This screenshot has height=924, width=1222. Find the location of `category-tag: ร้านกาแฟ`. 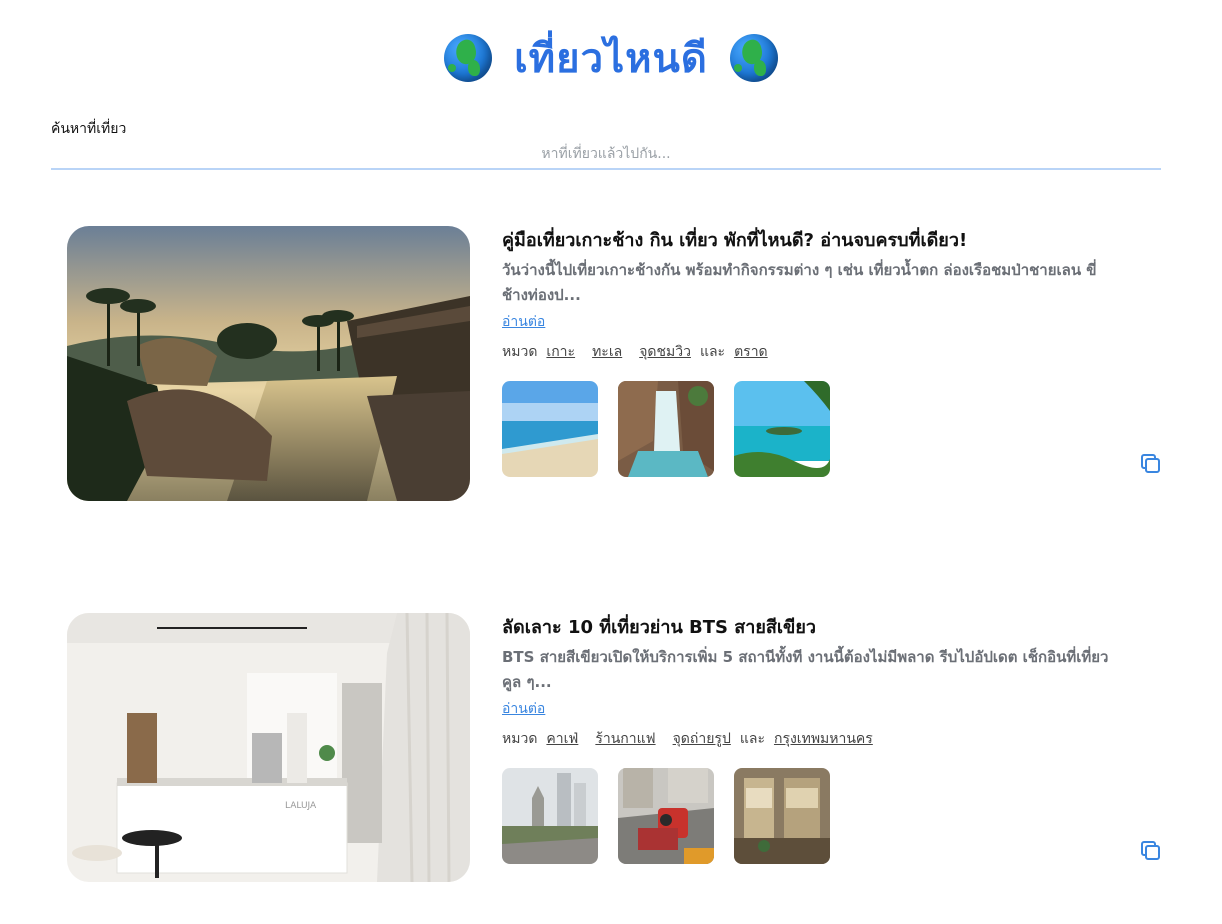

category-tag: ร้านกาแฟ is located at coordinates (625, 739).